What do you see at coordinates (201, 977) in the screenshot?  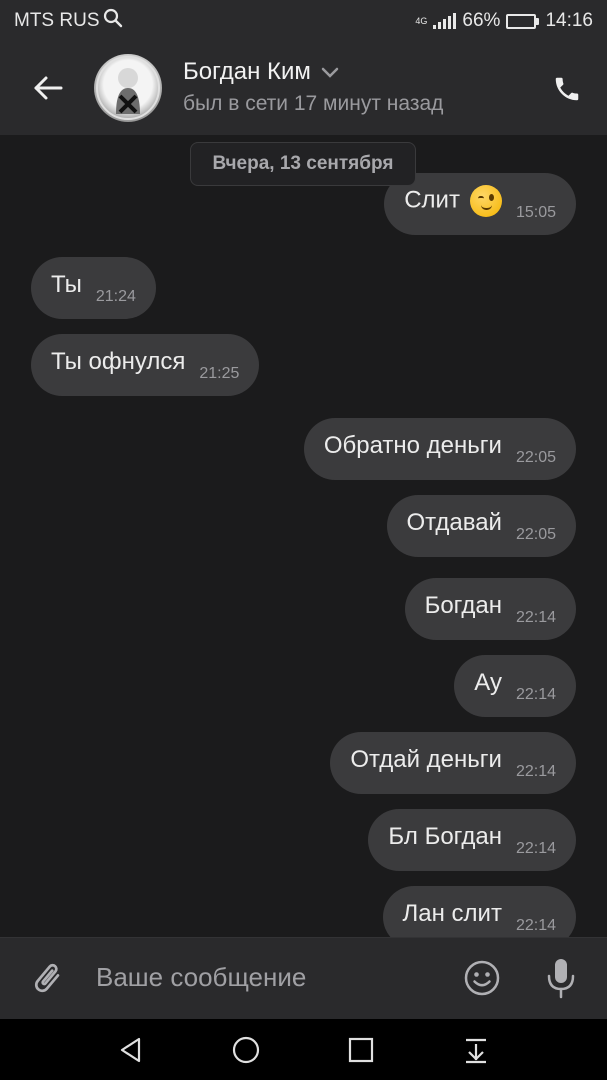 I see `message-input: Ваше сообщение` at bounding box center [201, 977].